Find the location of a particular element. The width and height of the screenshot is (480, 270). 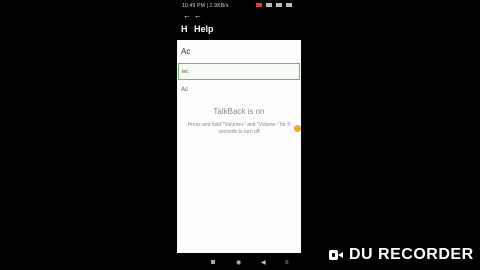

recents-button is located at coordinates (213, 262).